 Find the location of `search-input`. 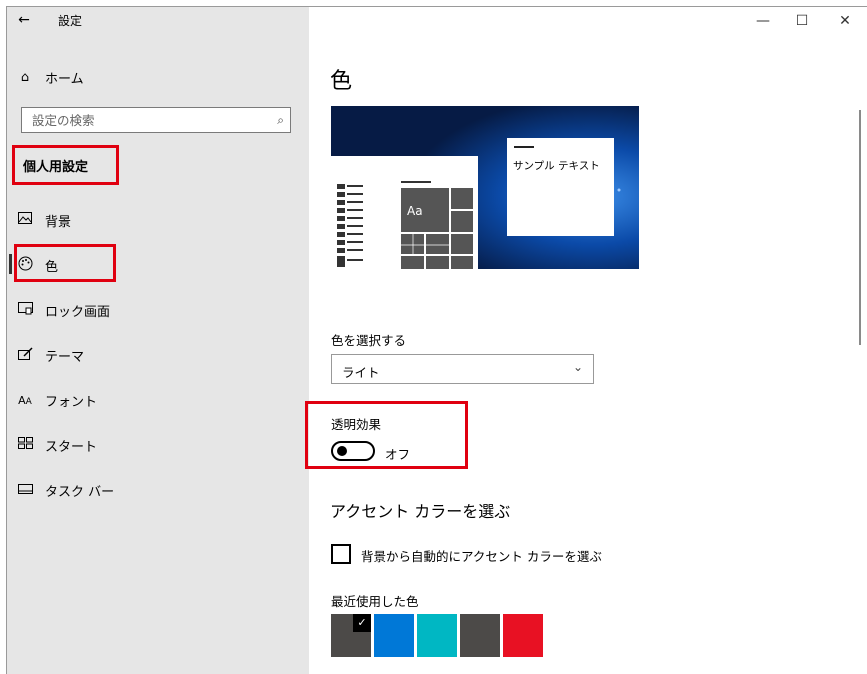

search-input is located at coordinates (137, 120).